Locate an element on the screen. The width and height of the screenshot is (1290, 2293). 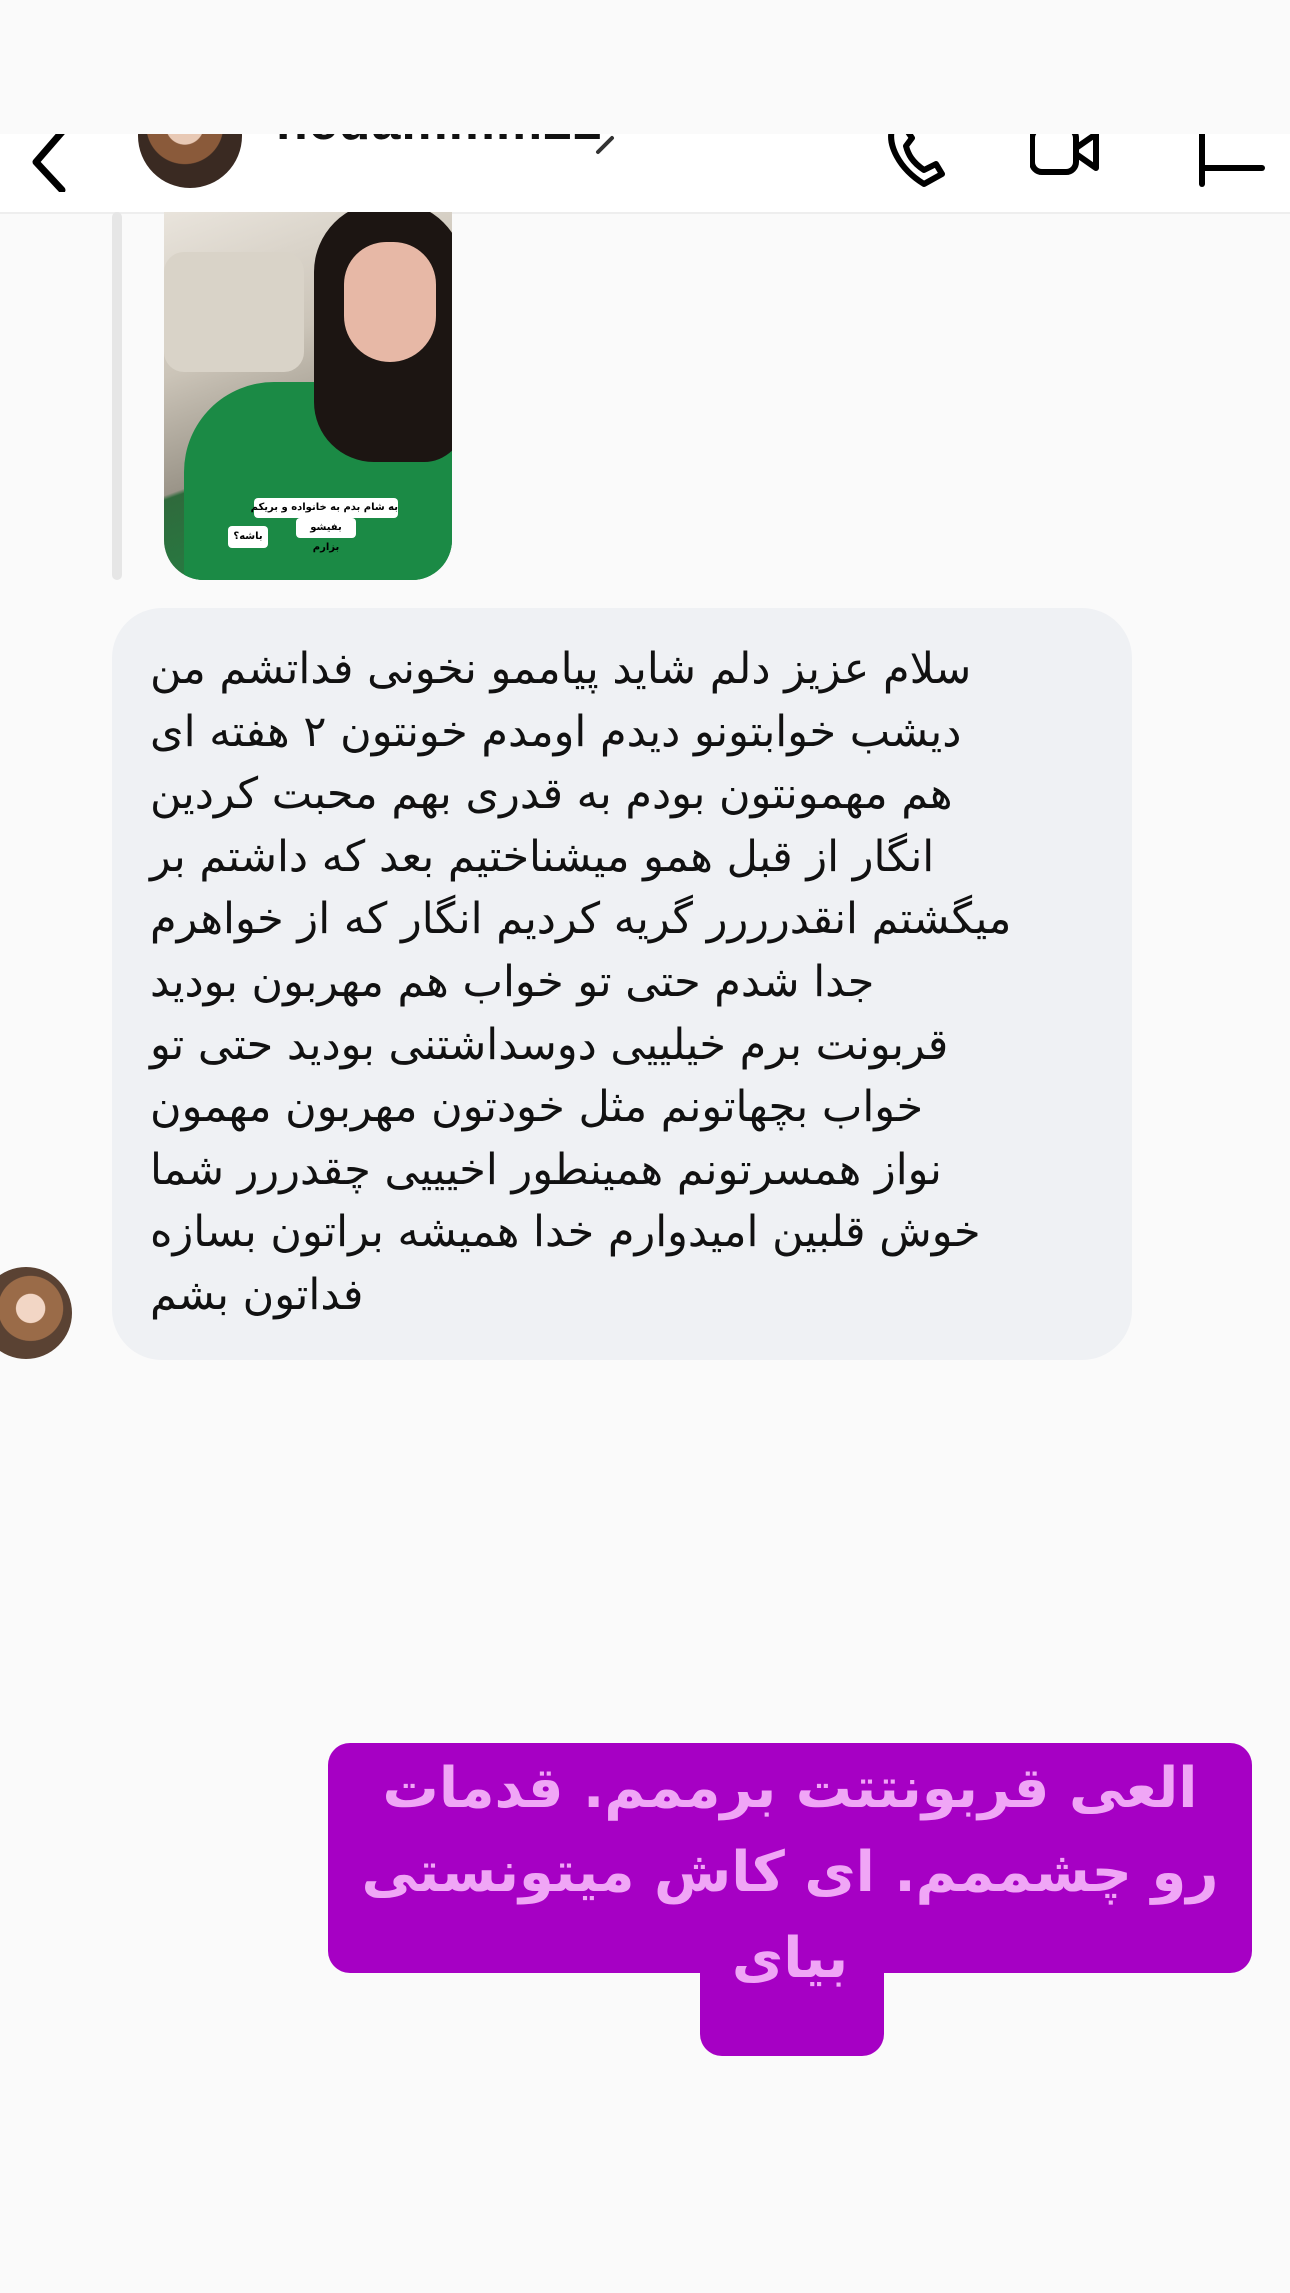
story-caption: به شام بدم به خانواده و بریکم is located at coordinates (324, 508).